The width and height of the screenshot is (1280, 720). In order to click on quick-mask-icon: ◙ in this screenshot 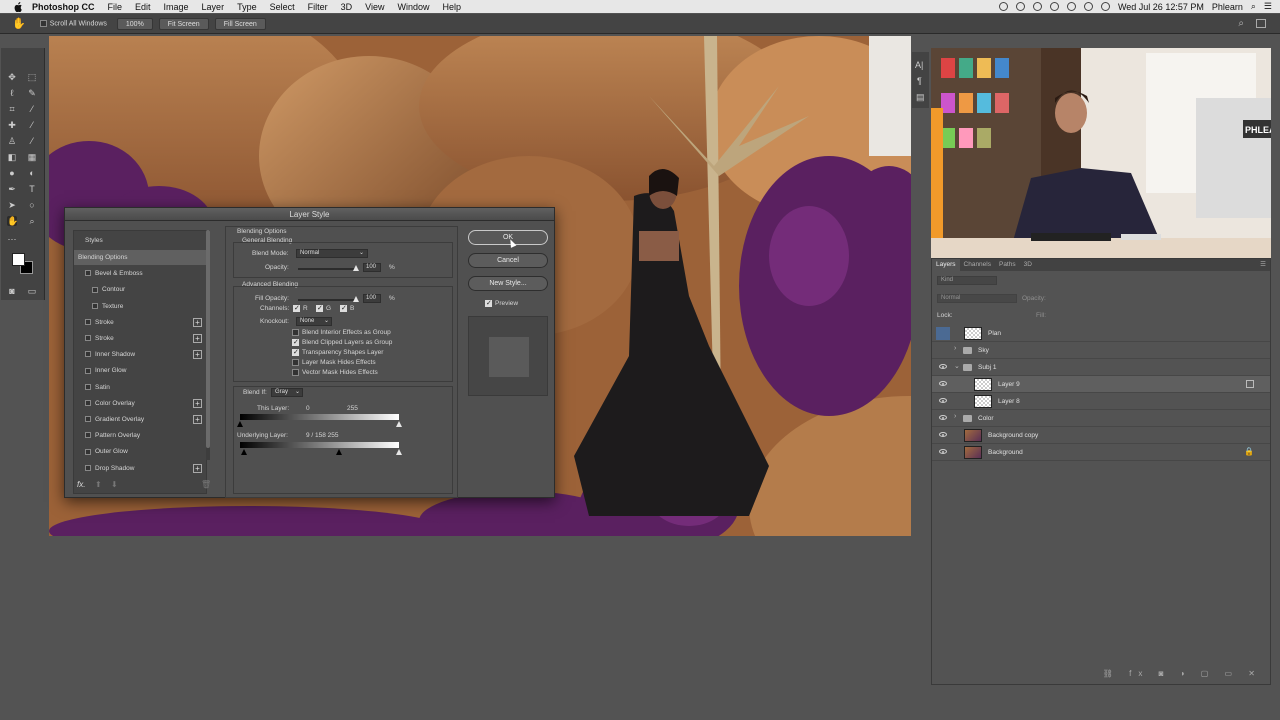, I will do `click(12, 291)`.